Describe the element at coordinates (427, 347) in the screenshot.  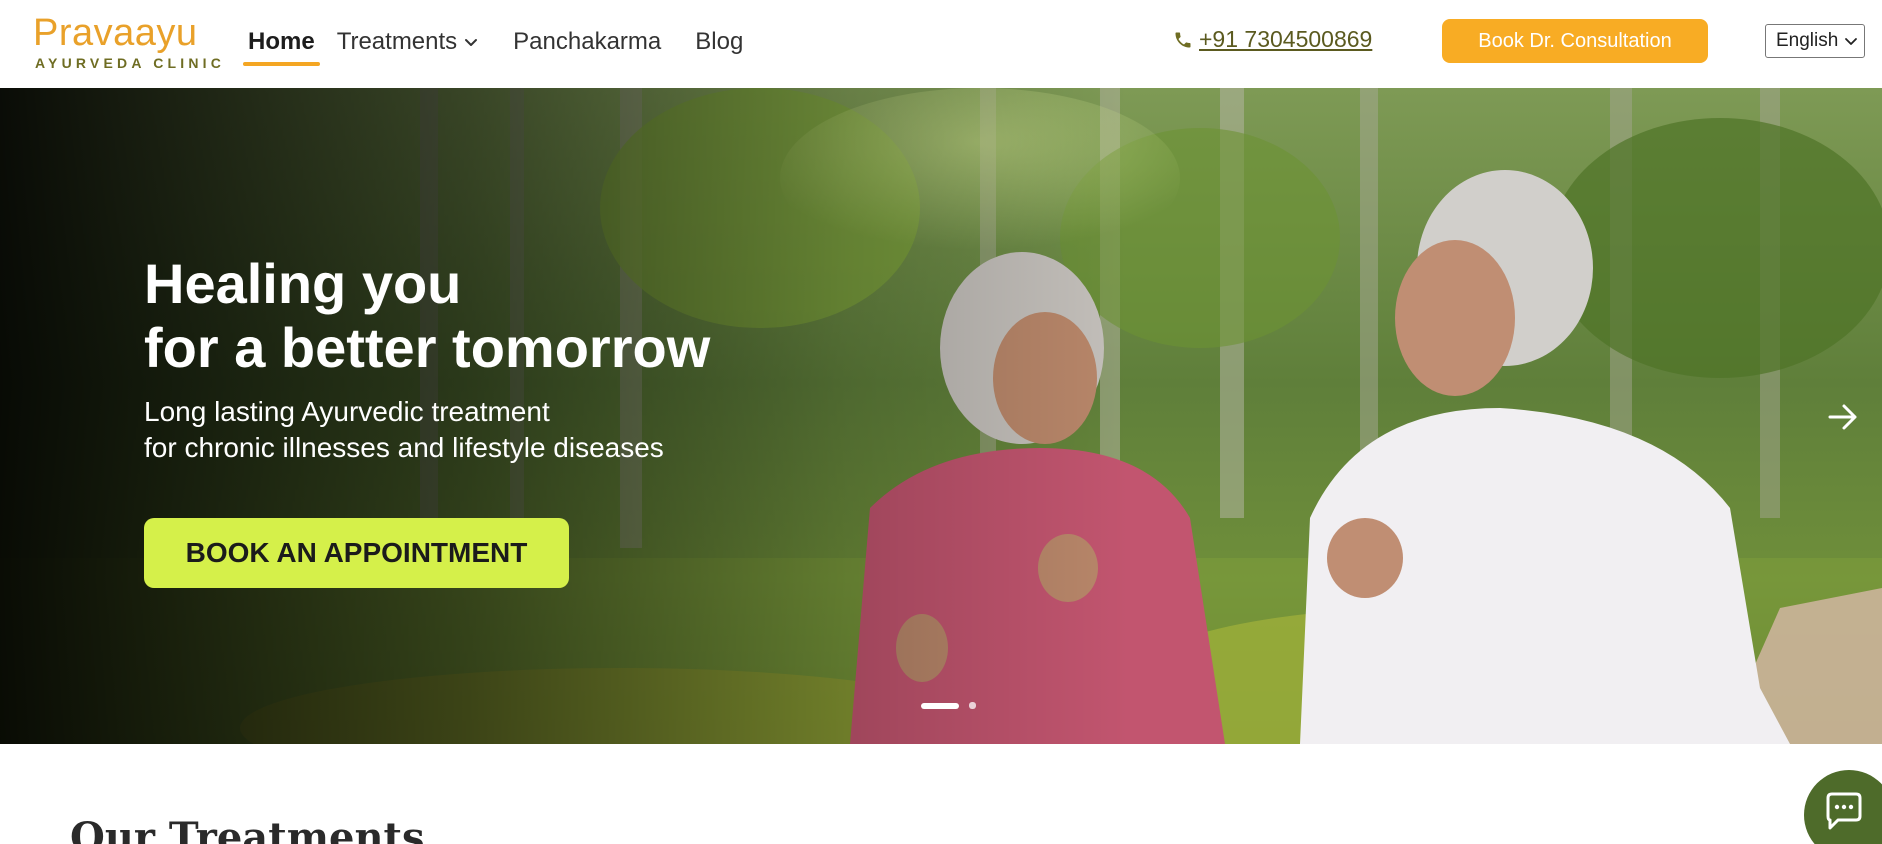
I see `hero-title-line: for a better tomorrow` at that location.